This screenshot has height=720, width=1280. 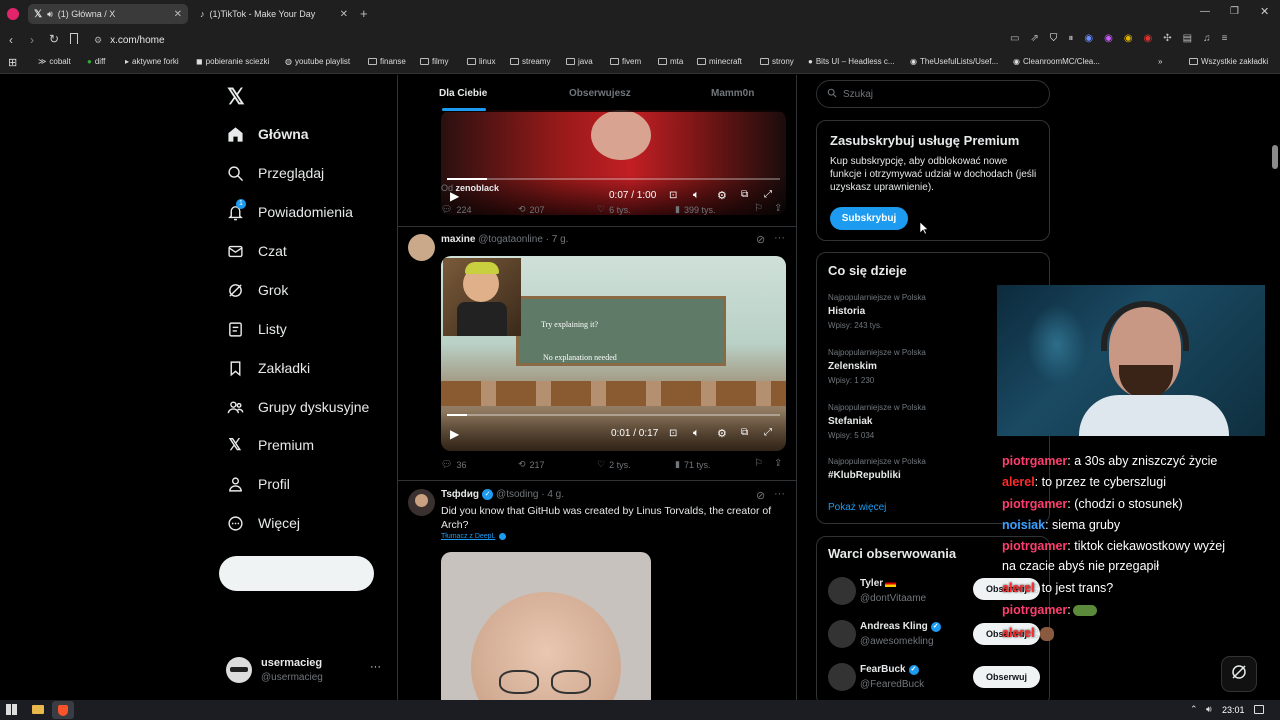 I want to click on address-field: ⚙ x.com/home, so click(x=538, y=40).